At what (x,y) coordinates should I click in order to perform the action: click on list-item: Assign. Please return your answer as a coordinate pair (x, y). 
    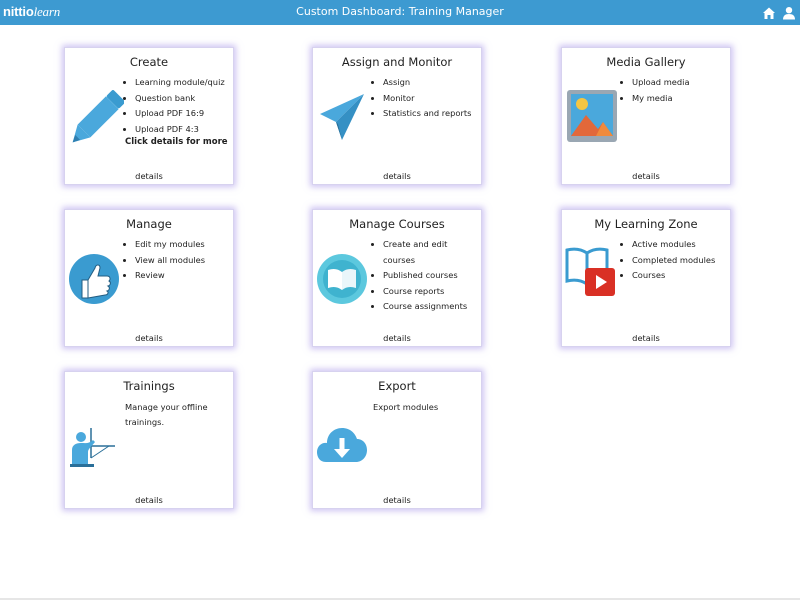
    Looking at the image, I should click on (430, 83).